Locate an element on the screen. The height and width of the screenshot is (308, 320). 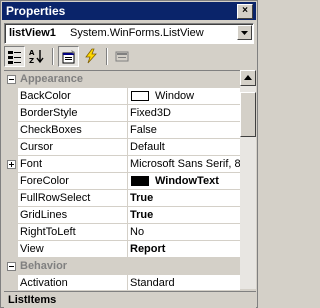
events-icon is located at coordinates (91, 56).